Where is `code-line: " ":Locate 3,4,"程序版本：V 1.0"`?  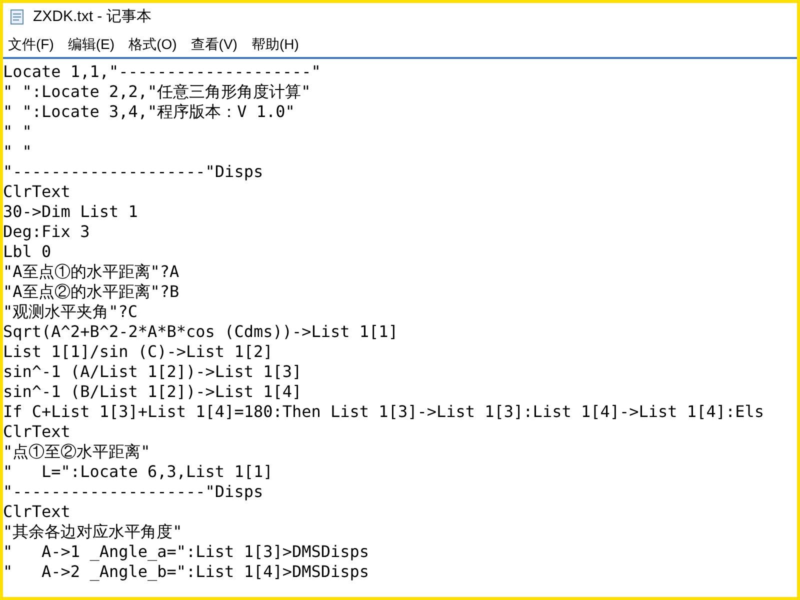
code-line: " ":Locate 3,4,"程序版本：V 1.0" is located at coordinates (149, 112).